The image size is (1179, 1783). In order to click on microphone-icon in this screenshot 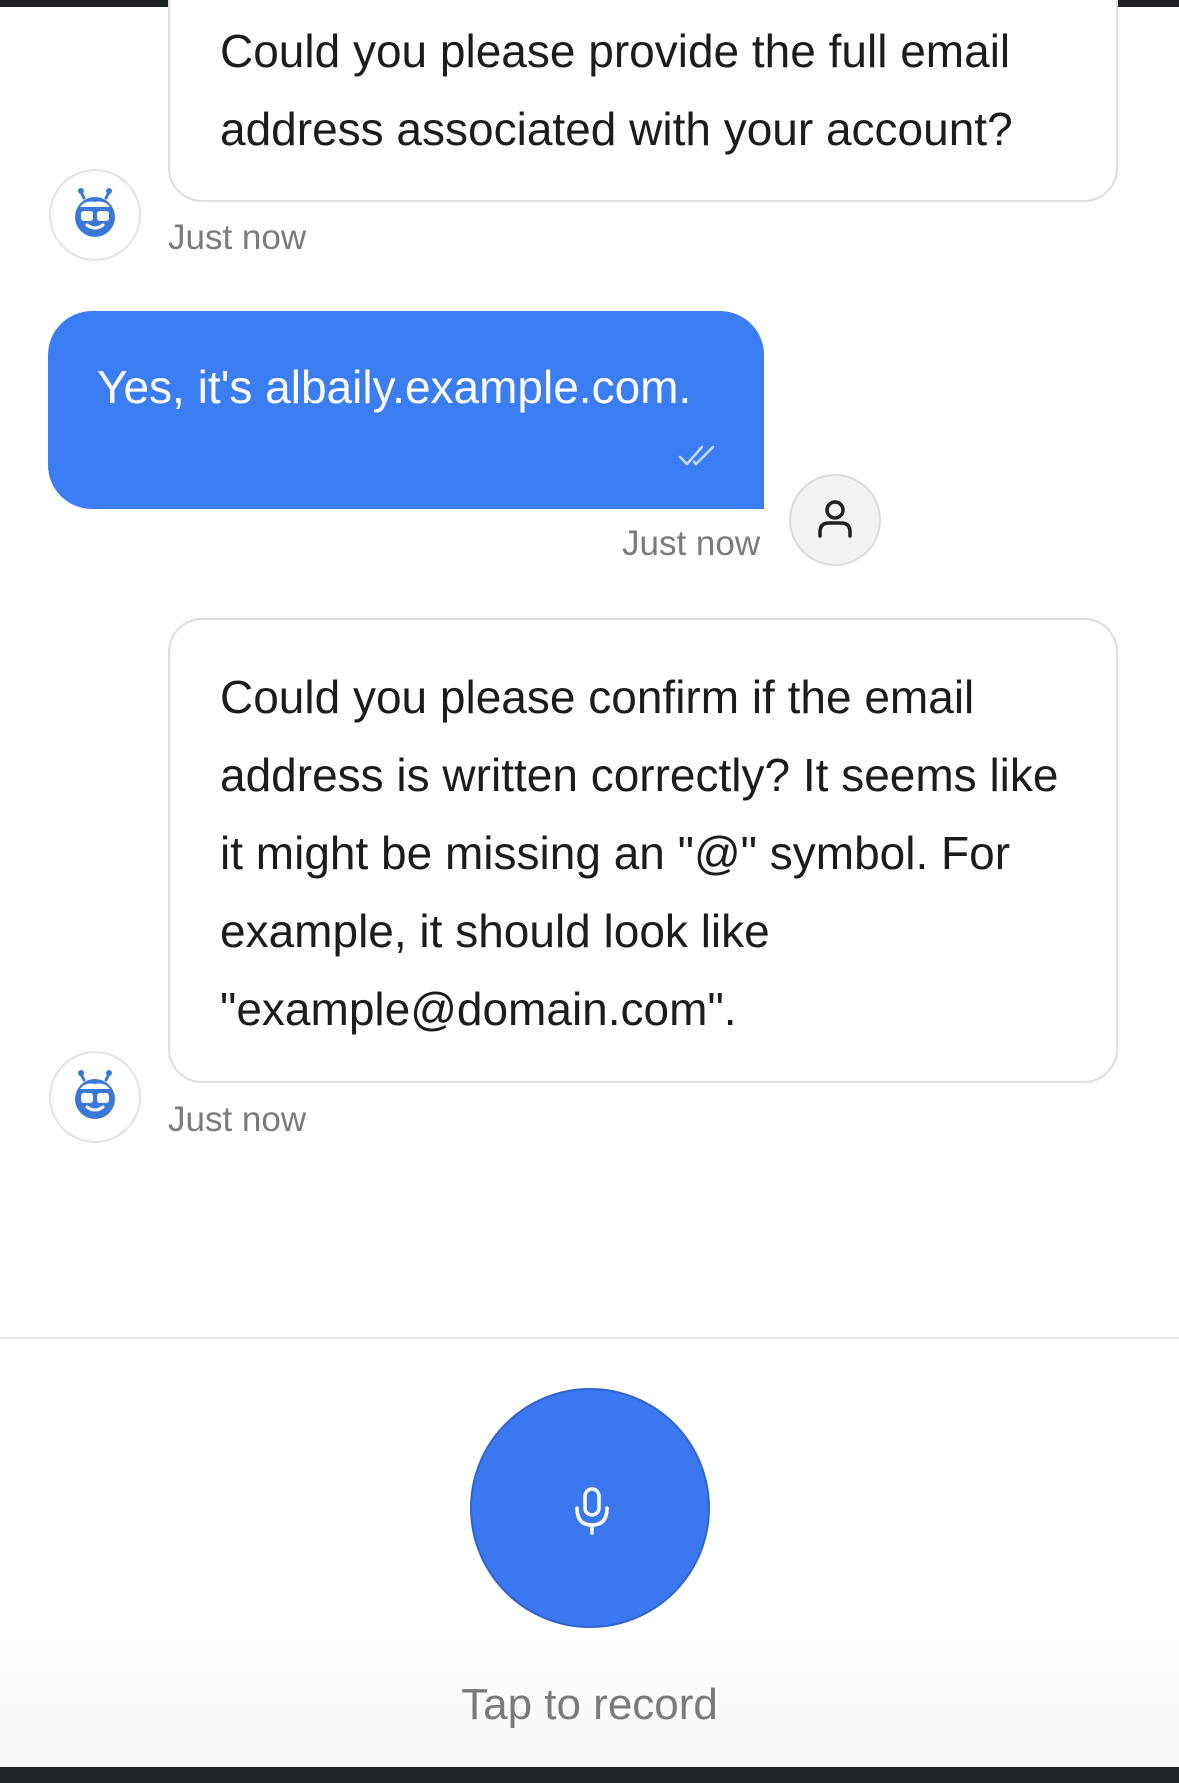, I will do `click(592, 1511)`.